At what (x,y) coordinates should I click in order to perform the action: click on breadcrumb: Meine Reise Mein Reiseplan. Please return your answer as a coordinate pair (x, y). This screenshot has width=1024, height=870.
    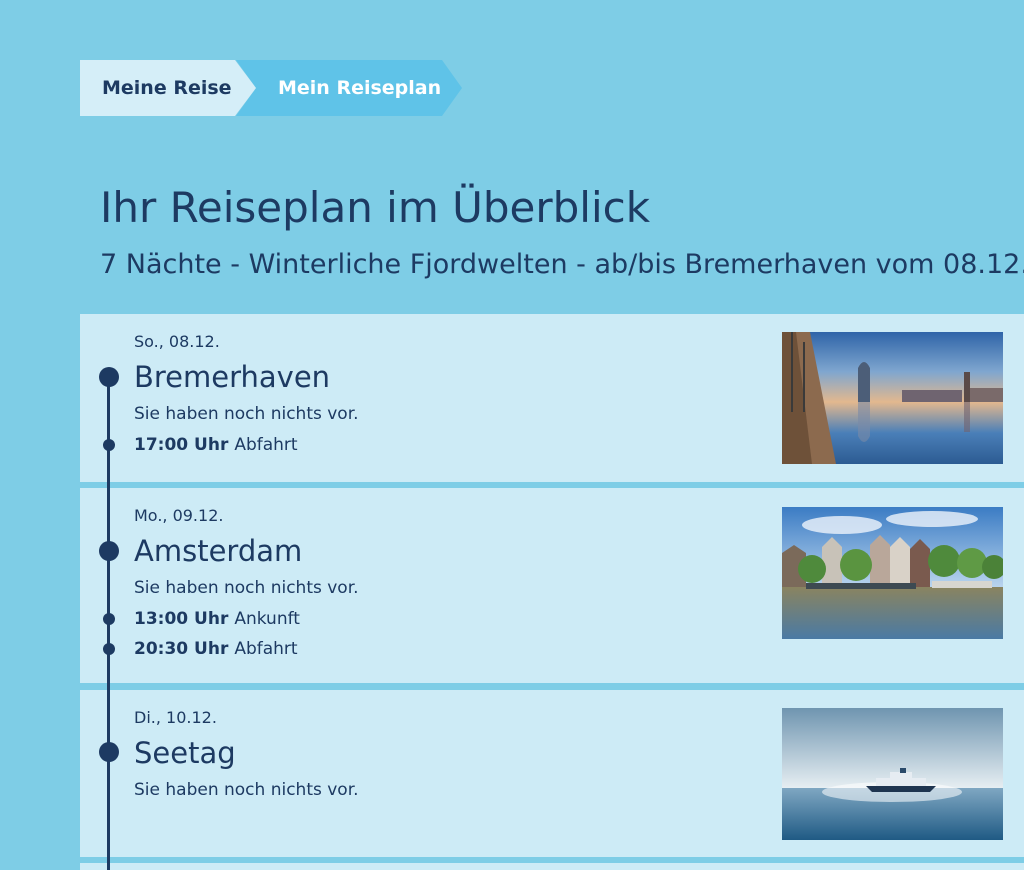
    Looking at the image, I should click on (272, 88).